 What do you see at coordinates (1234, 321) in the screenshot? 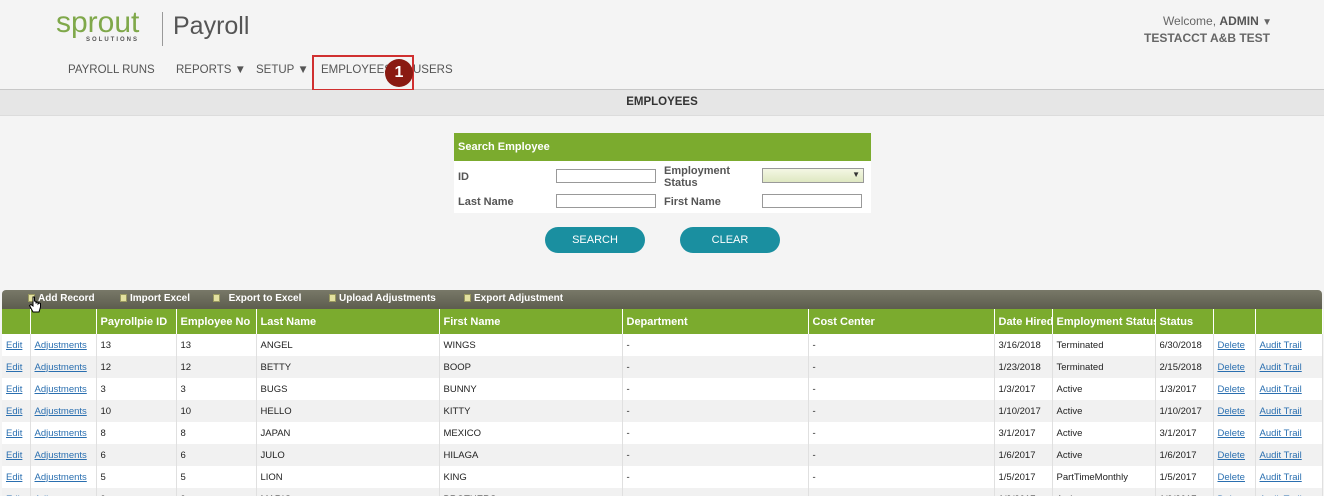
I see `column-header` at bounding box center [1234, 321].